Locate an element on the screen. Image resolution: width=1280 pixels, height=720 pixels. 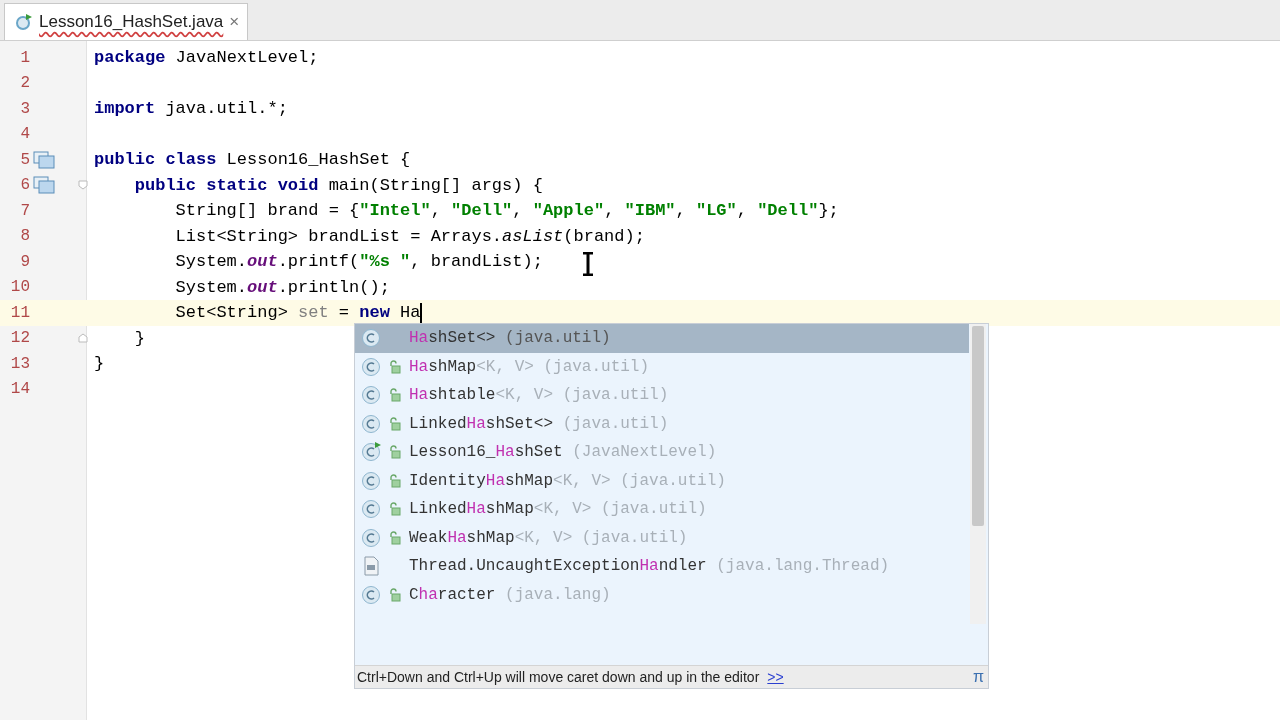
pi-button: π is located at coordinates (978, 677).